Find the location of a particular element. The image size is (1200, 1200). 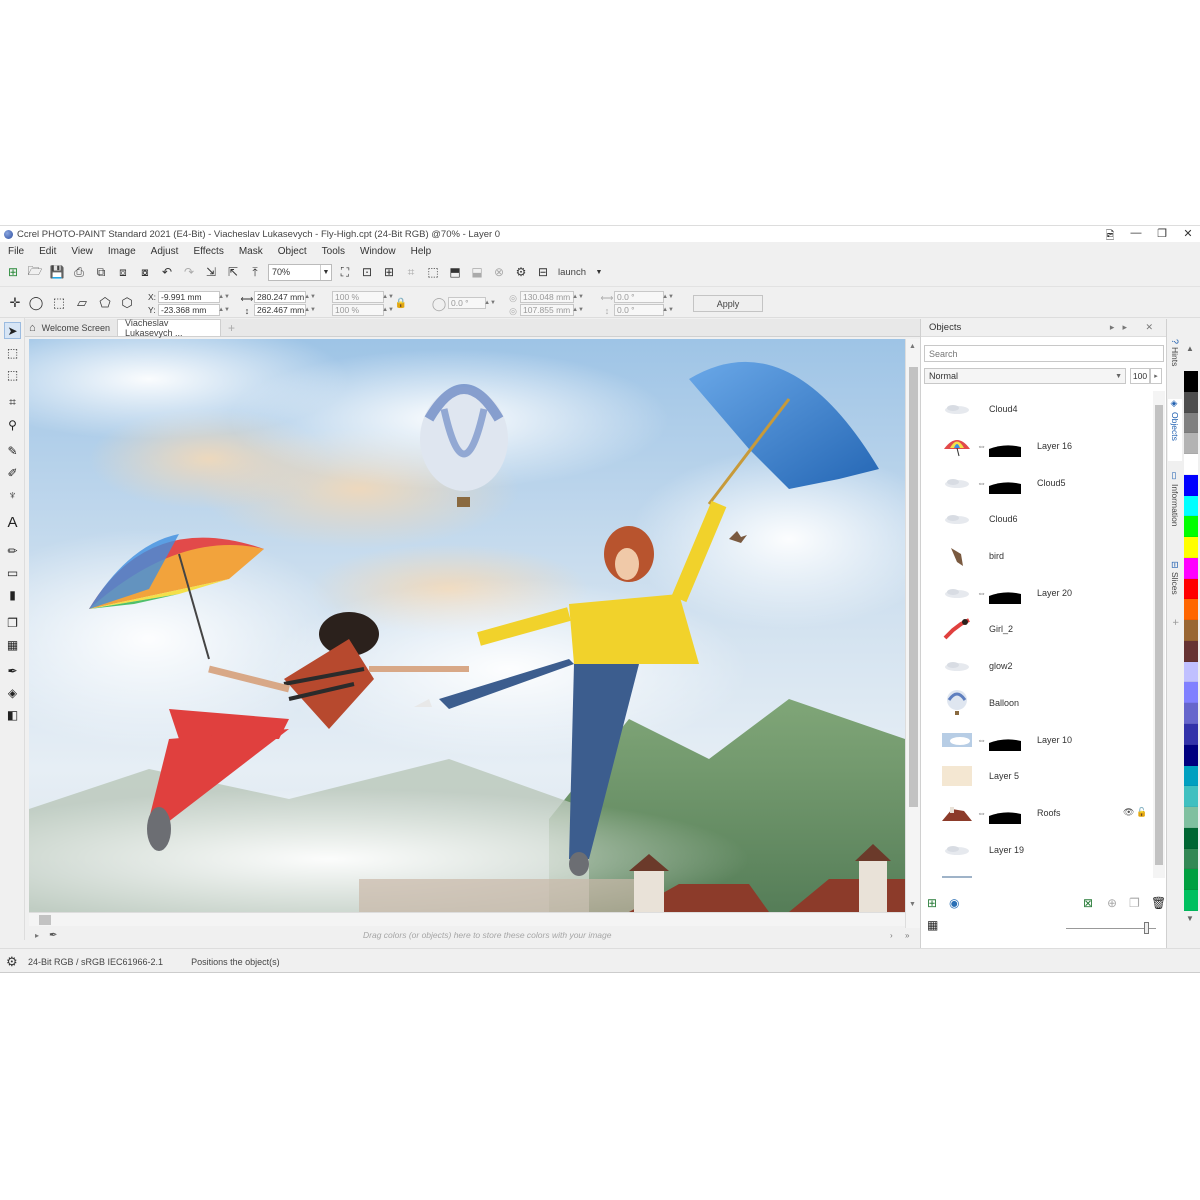

new-tab-button: + is located at coordinates (231, 327).